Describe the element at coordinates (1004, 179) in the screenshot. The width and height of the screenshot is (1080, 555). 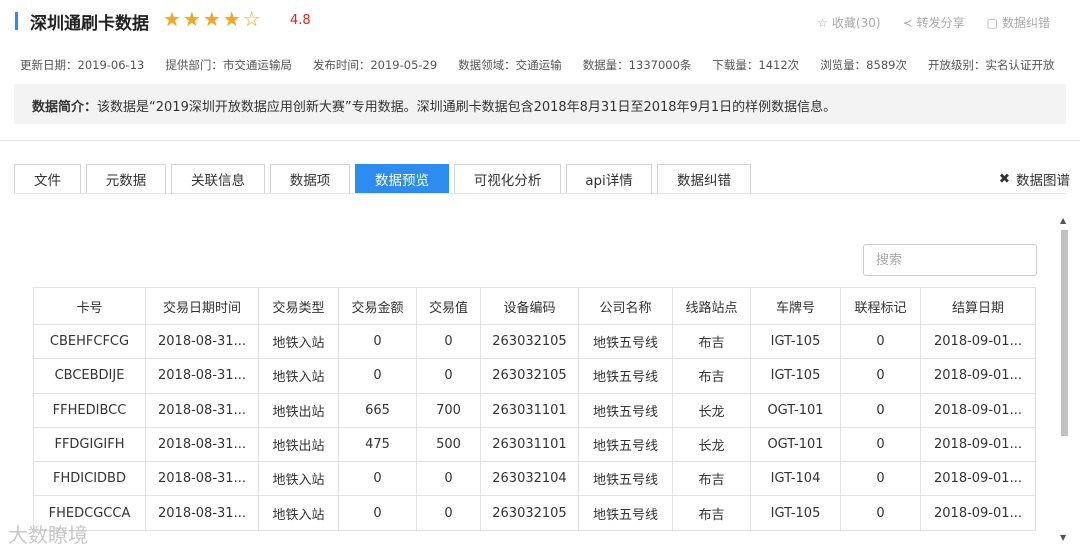
I see `graph-icon: ✖` at that location.